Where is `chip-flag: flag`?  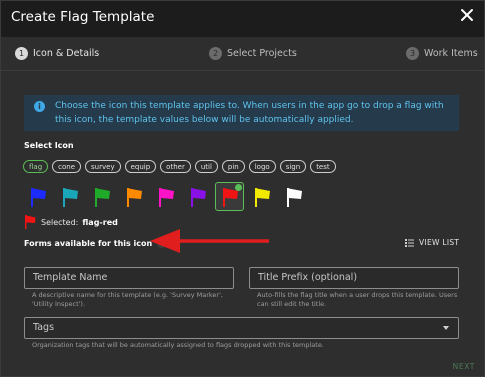
chip-flag: flag is located at coordinates (36, 166).